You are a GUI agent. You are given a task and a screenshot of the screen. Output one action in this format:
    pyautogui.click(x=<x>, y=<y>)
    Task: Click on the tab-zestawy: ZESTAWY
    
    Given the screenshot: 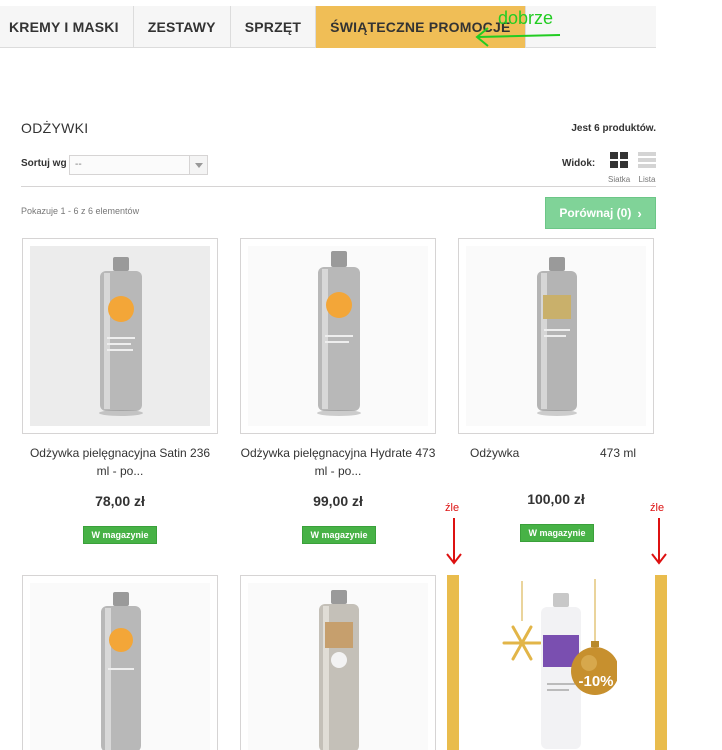 What is the action you would take?
    pyautogui.click(x=182, y=27)
    